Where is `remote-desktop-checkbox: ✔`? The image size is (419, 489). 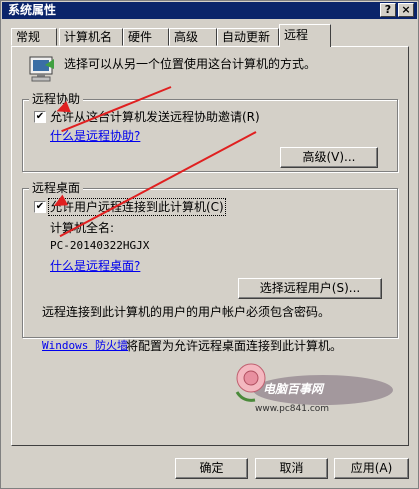 remote-desktop-checkbox: ✔ is located at coordinates (40, 207).